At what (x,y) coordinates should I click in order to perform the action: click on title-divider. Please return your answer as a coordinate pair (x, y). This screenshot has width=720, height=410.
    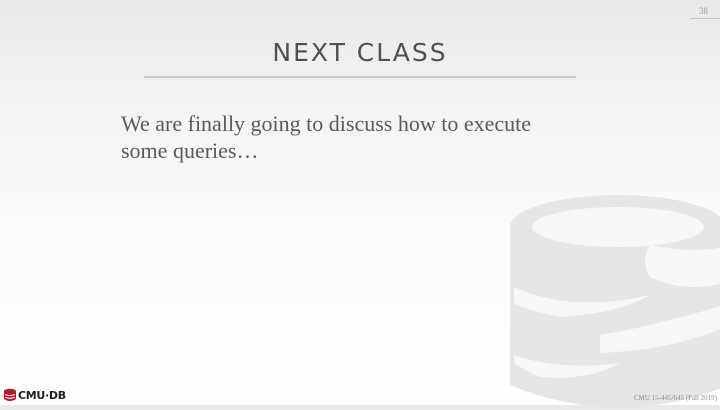
    Looking at the image, I should click on (360, 77).